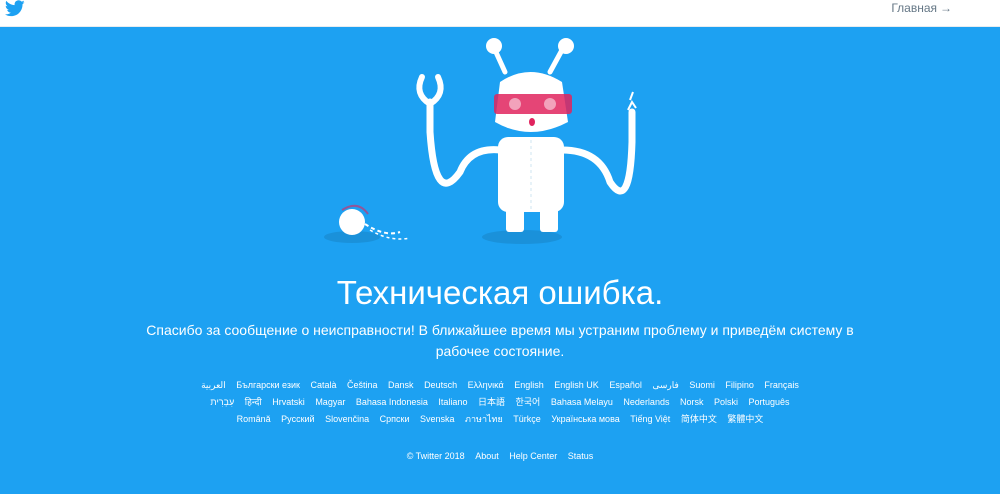 The image size is (1000, 494). What do you see at coordinates (484, 419) in the screenshot?
I see `language-link: ภาษาไทย` at bounding box center [484, 419].